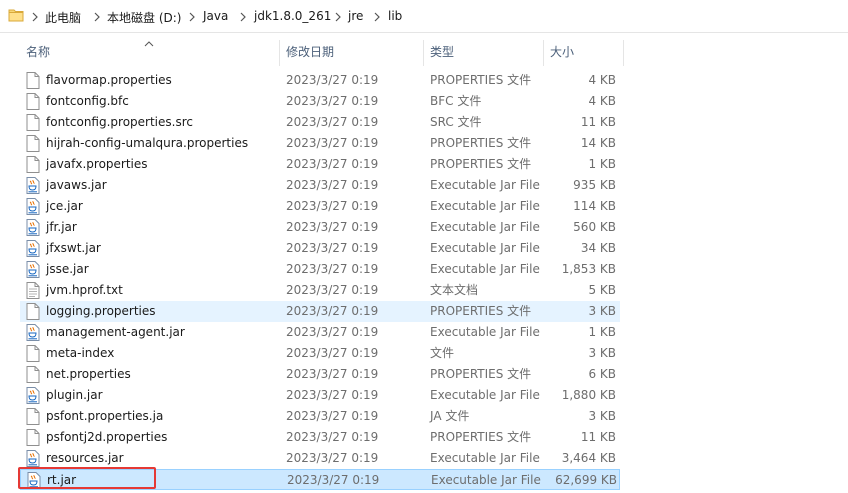 The width and height of the screenshot is (848, 493). Describe the element at coordinates (101, 311) in the screenshot. I see `file-name: logging.properties` at that location.